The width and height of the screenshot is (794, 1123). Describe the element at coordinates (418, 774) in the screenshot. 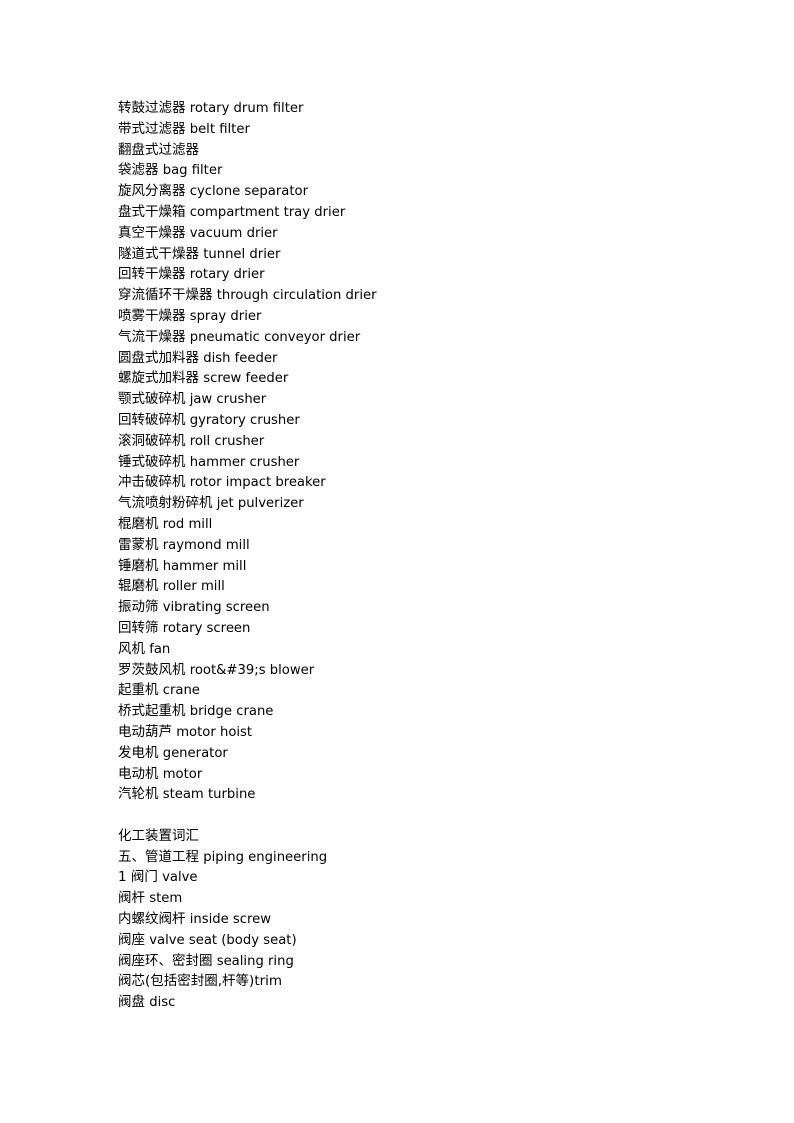

I see `glossary-line: 电动机 motor` at that location.